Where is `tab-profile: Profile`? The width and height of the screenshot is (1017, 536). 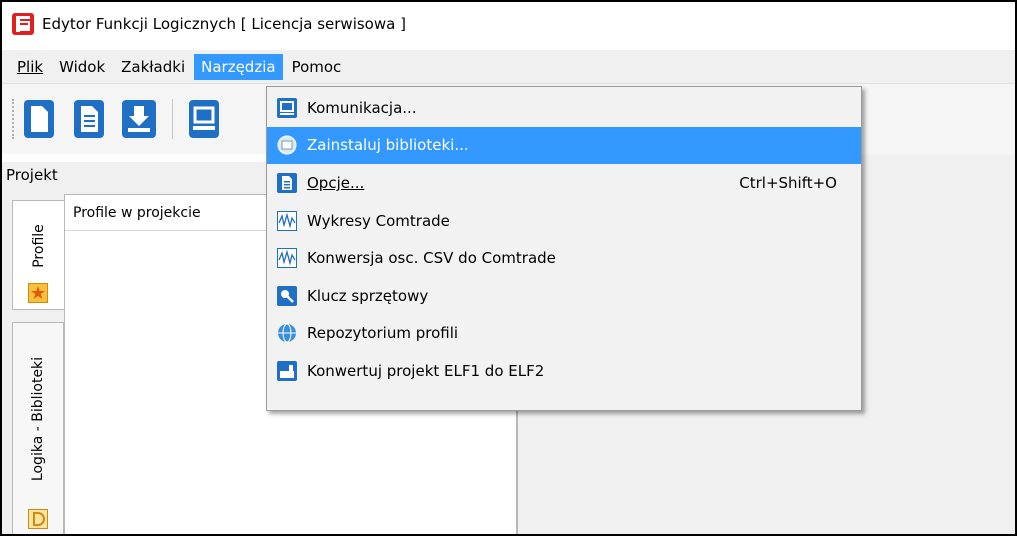
tab-profile: Profile is located at coordinates (38, 255).